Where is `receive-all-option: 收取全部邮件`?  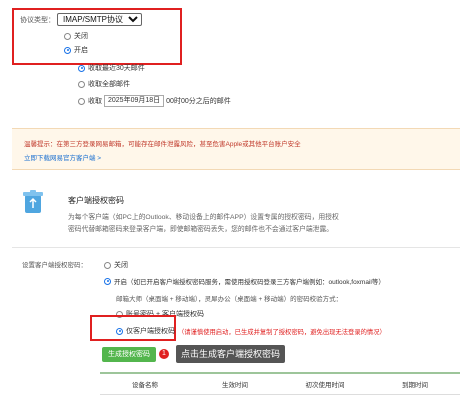 receive-all-option: 收取全部邮件 is located at coordinates (104, 84).